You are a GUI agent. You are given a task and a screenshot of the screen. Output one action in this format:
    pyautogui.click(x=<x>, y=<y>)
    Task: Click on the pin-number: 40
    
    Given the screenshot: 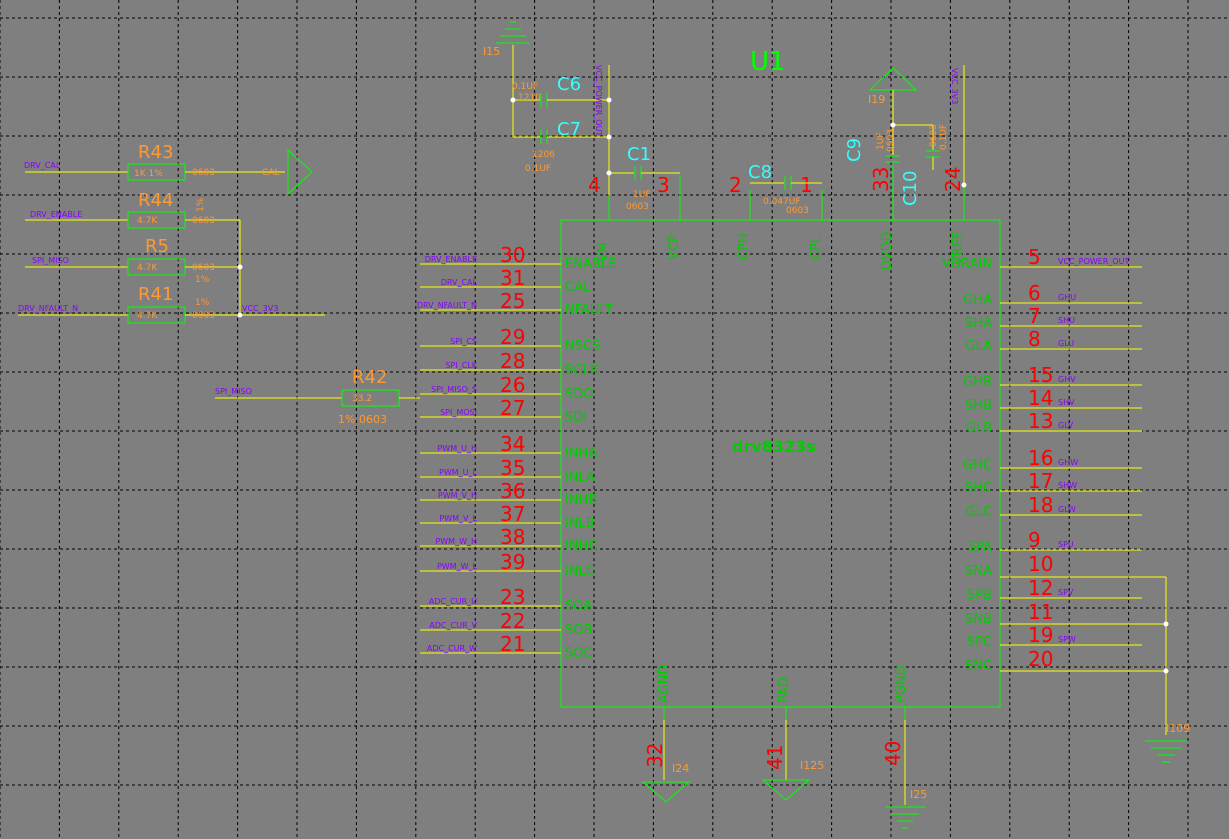 What is the action you would take?
    pyautogui.click(x=893, y=753)
    